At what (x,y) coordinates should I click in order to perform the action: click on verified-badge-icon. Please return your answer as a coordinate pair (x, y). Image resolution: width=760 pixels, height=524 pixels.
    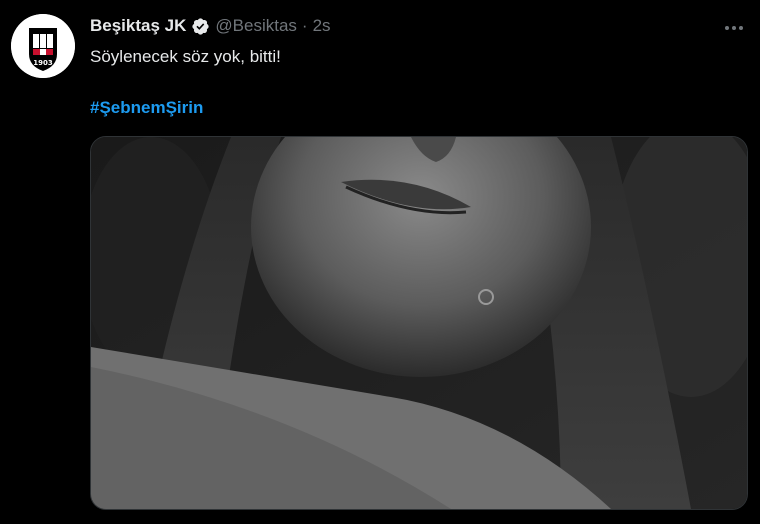
    Looking at the image, I should click on (200, 26).